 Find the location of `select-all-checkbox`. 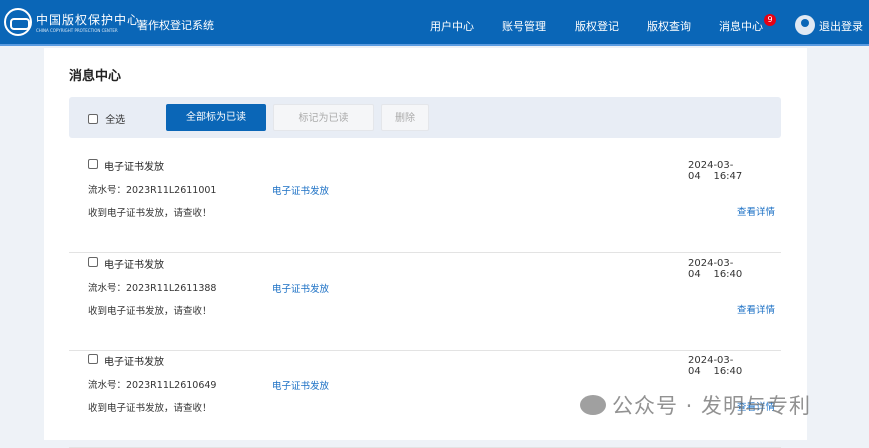

select-all-checkbox is located at coordinates (93, 118).